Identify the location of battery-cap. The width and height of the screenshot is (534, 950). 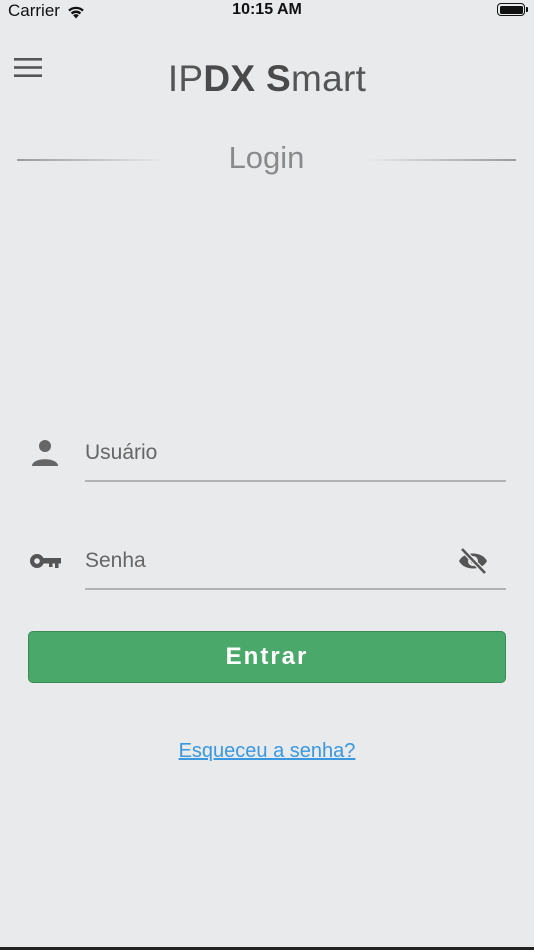
(527, 9).